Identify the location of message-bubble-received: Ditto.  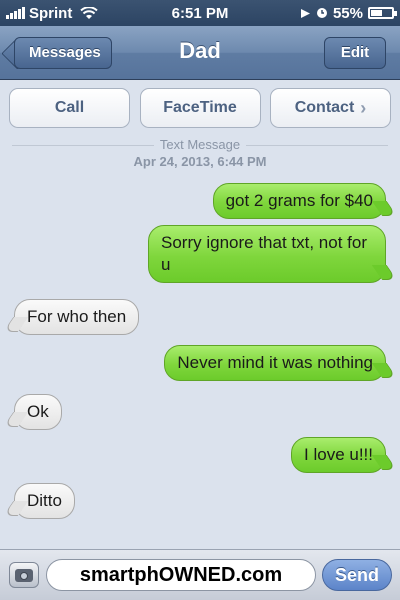
(44, 501).